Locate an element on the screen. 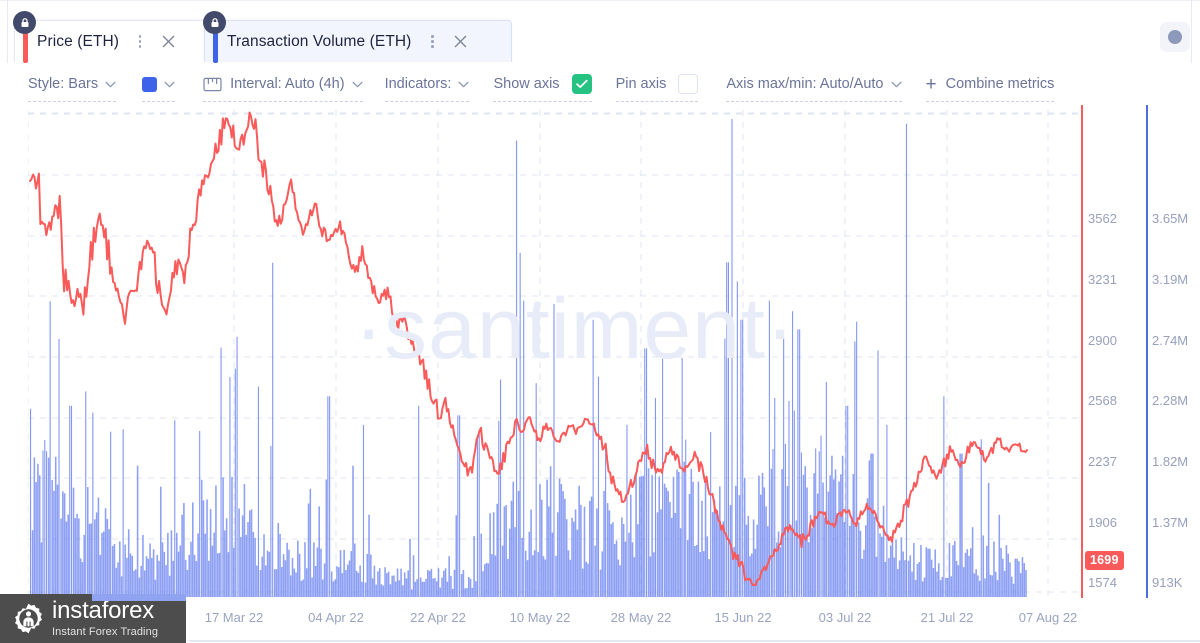 The height and width of the screenshot is (643, 1200). volume-tick-0: 3.65M is located at coordinates (1170, 218).